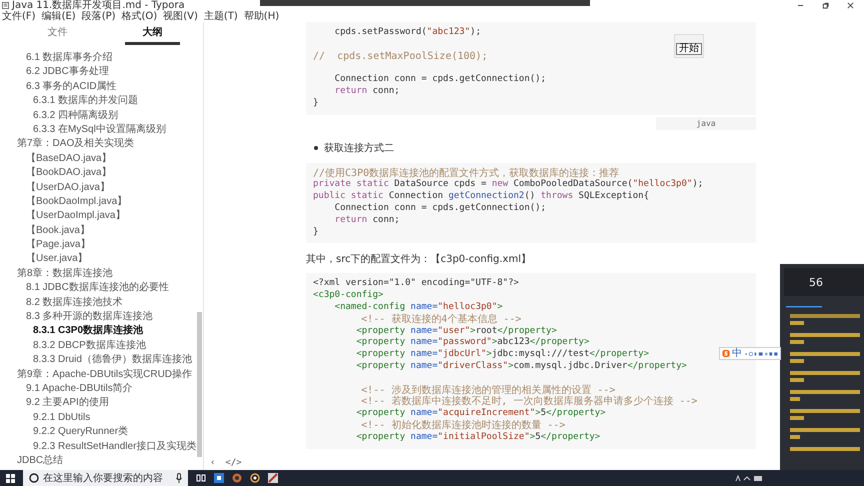 The width and height of the screenshot is (864, 486). I want to click on microphone-icon, so click(179, 478).